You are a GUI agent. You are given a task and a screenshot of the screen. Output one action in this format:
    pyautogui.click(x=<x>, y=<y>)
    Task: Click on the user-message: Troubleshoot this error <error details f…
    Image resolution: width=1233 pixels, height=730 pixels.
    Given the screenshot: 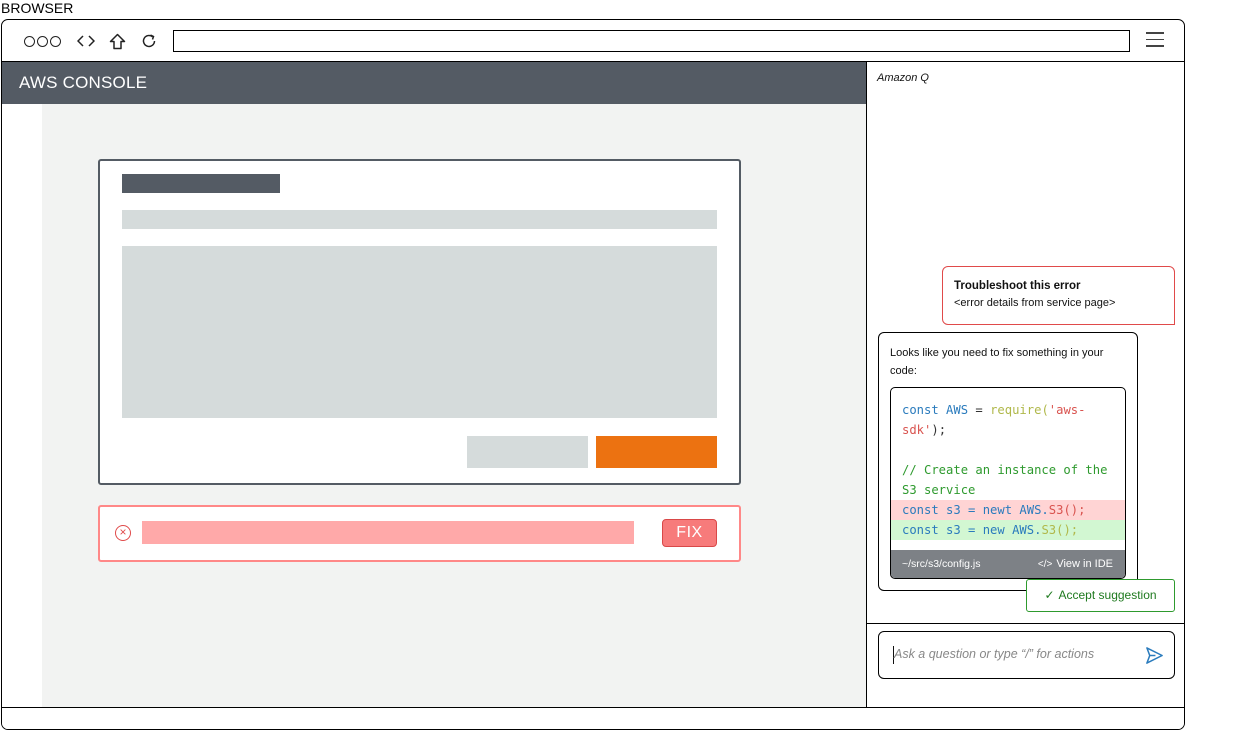 What is the action you would take?
    pyautogui.click(x=1058, y=295)
    